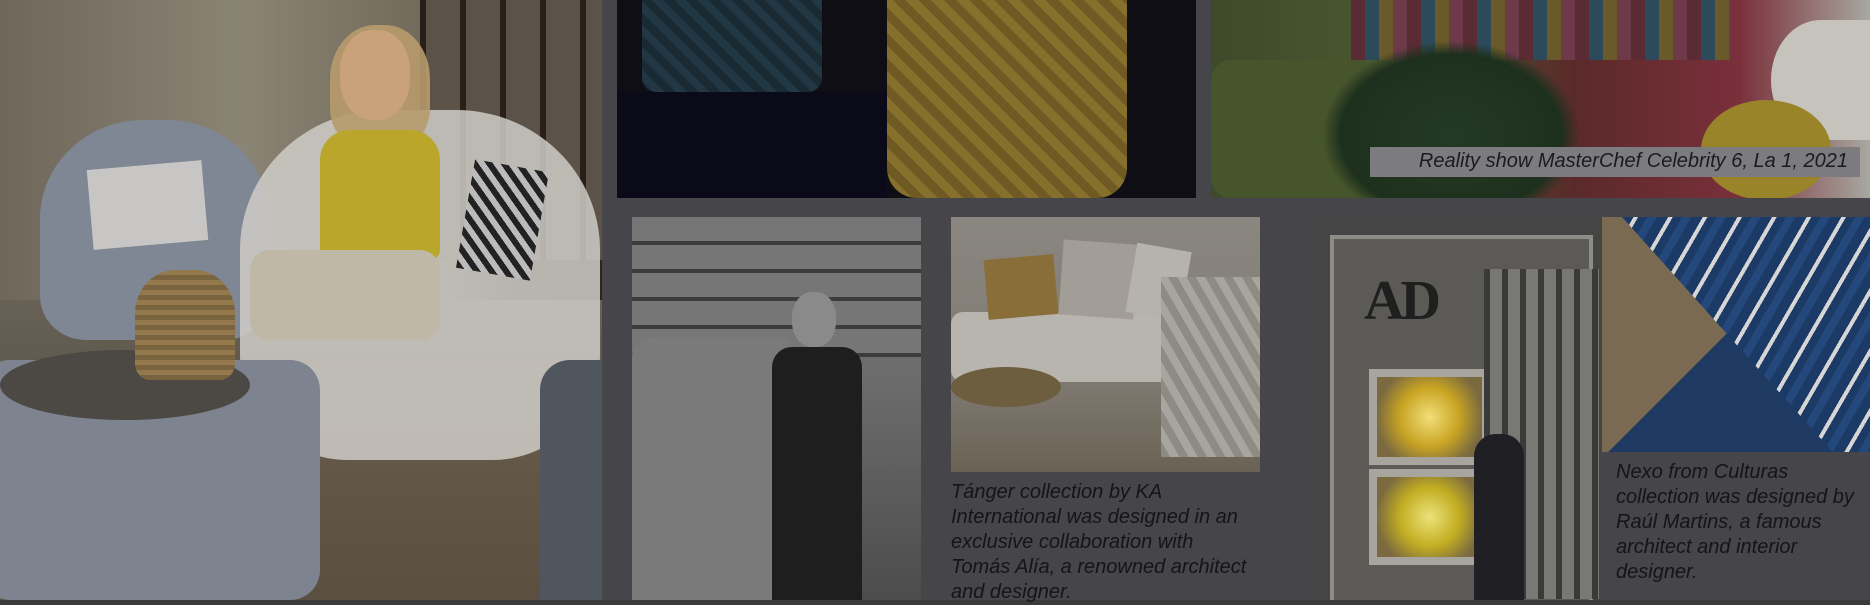 The image size is (1870, 605). I want to click on quilted-poufs-photo, so click(906, 99).